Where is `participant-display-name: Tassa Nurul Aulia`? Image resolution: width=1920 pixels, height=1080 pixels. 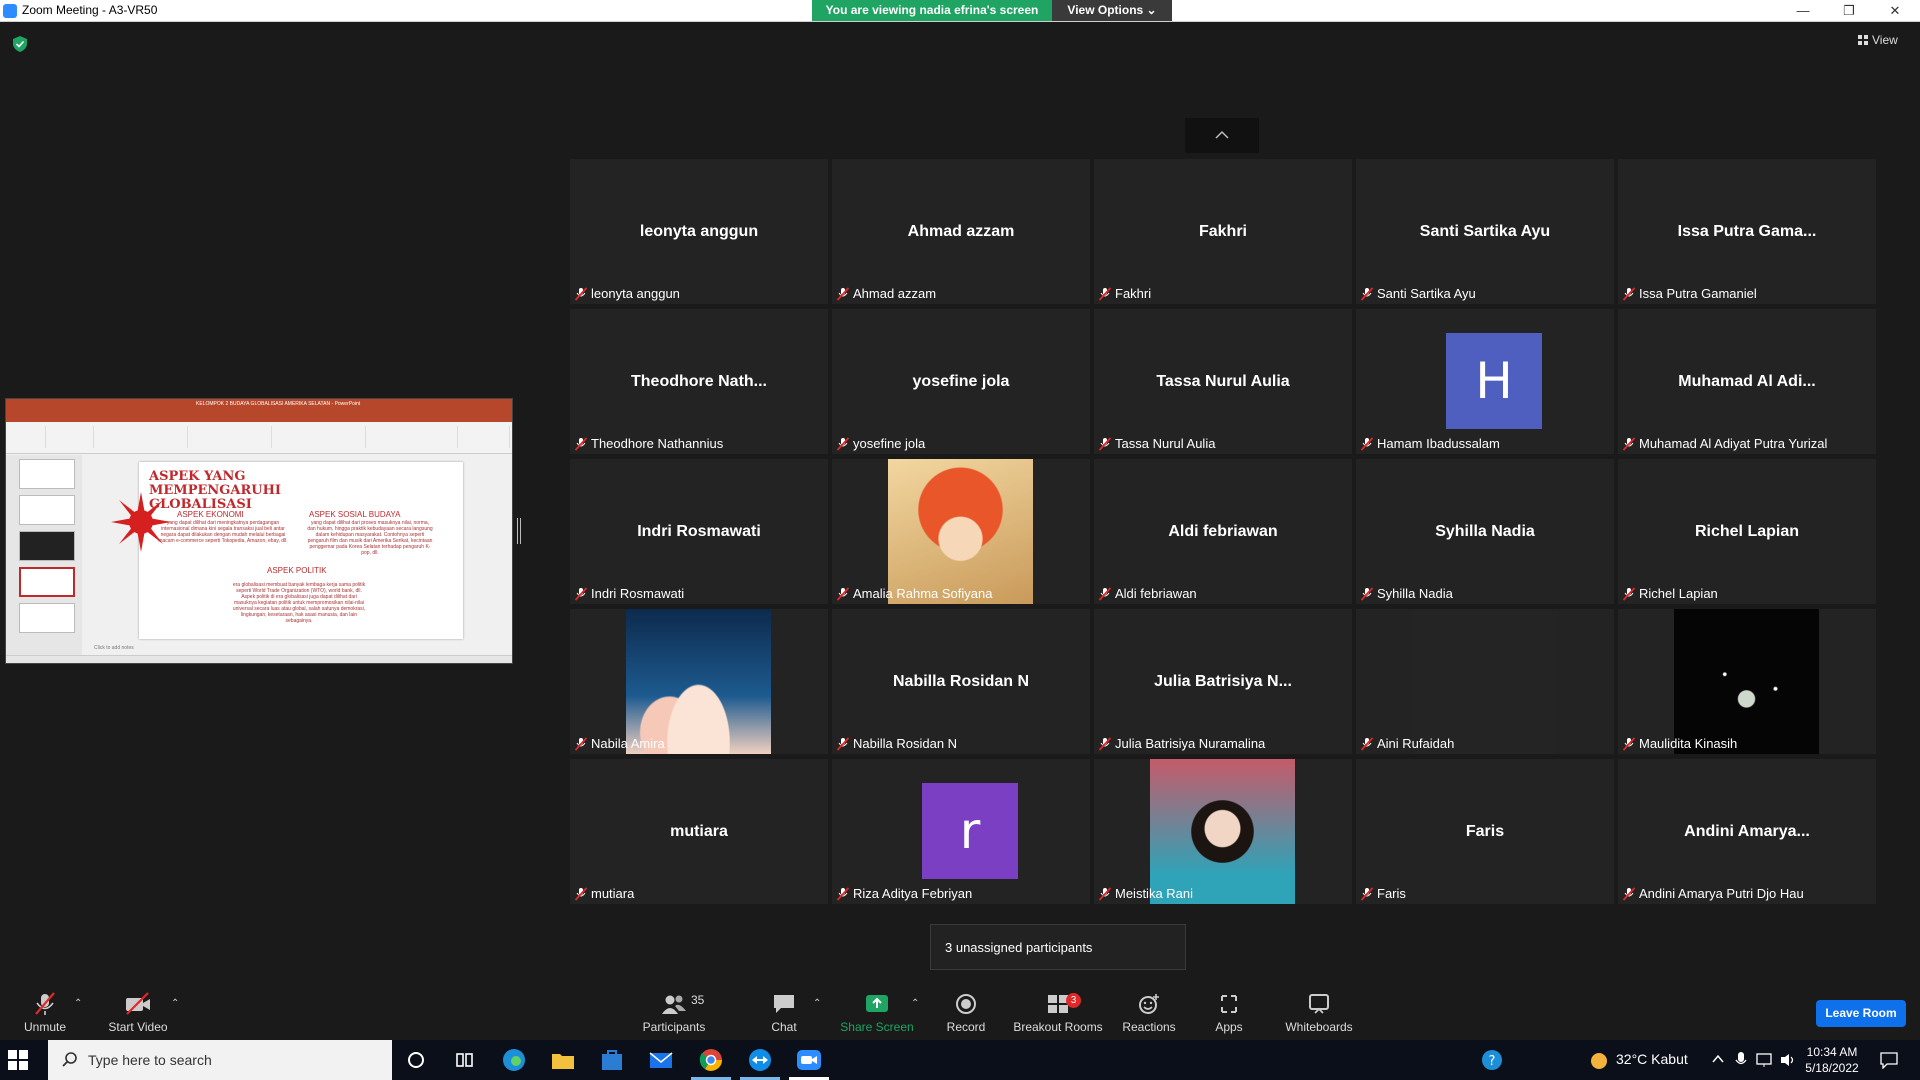 participant-display-name: Tassa Nurul Aulia is located at coordinates (1223, 381).